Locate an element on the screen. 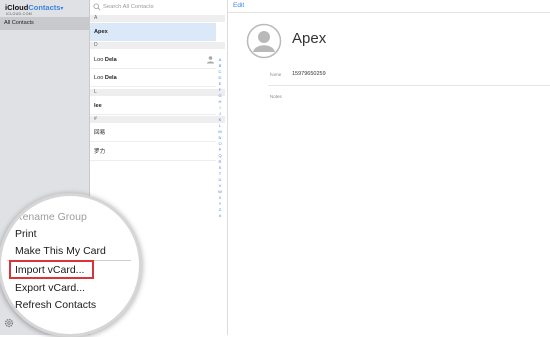  section-header-hash: # is located at coordinates (157, 119).